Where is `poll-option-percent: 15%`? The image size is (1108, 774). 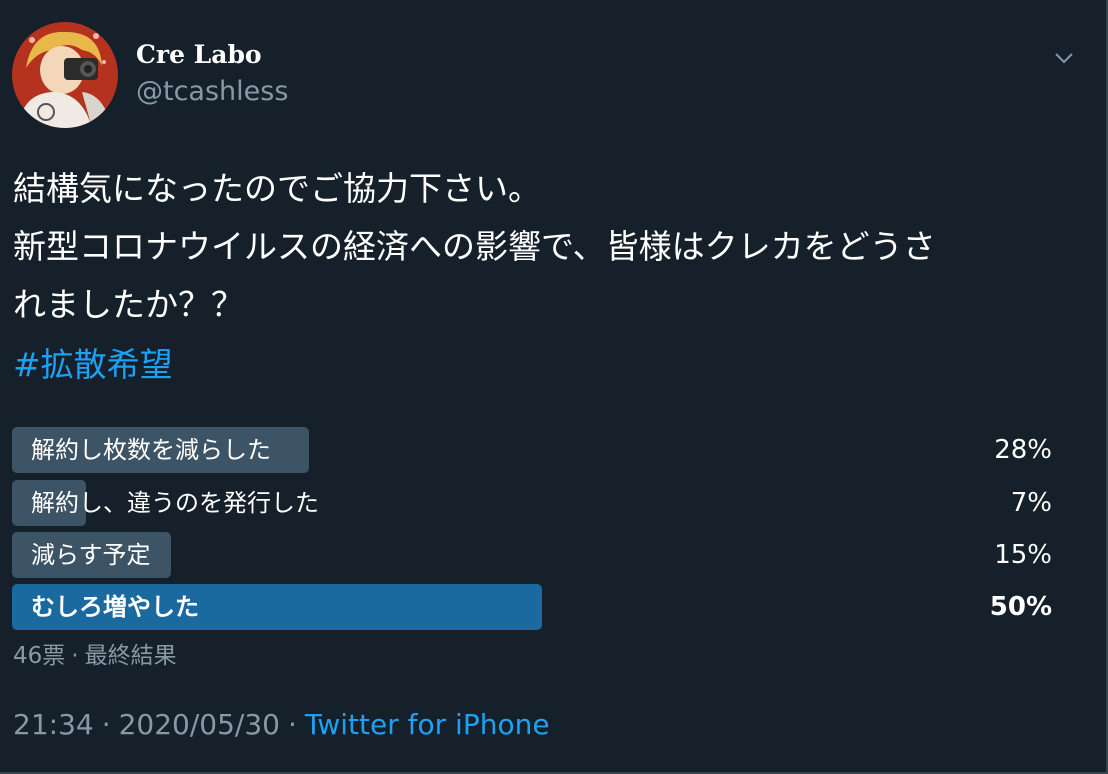 poll-option-percent: 15% is located at coordinates (1023, 555).